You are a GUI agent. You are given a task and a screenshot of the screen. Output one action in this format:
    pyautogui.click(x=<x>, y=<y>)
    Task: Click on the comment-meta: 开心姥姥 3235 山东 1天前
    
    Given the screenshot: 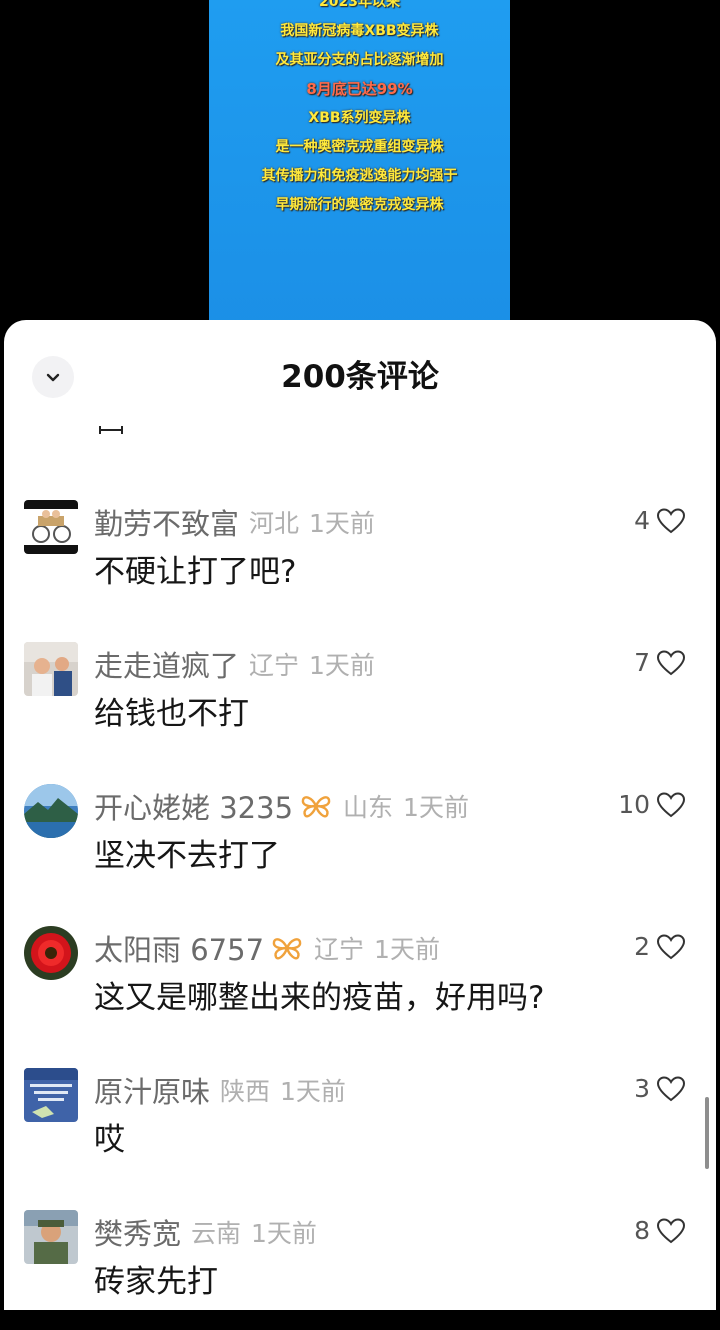 What is the action you would take?
    pyautogui.click(x=281, y=806)
    